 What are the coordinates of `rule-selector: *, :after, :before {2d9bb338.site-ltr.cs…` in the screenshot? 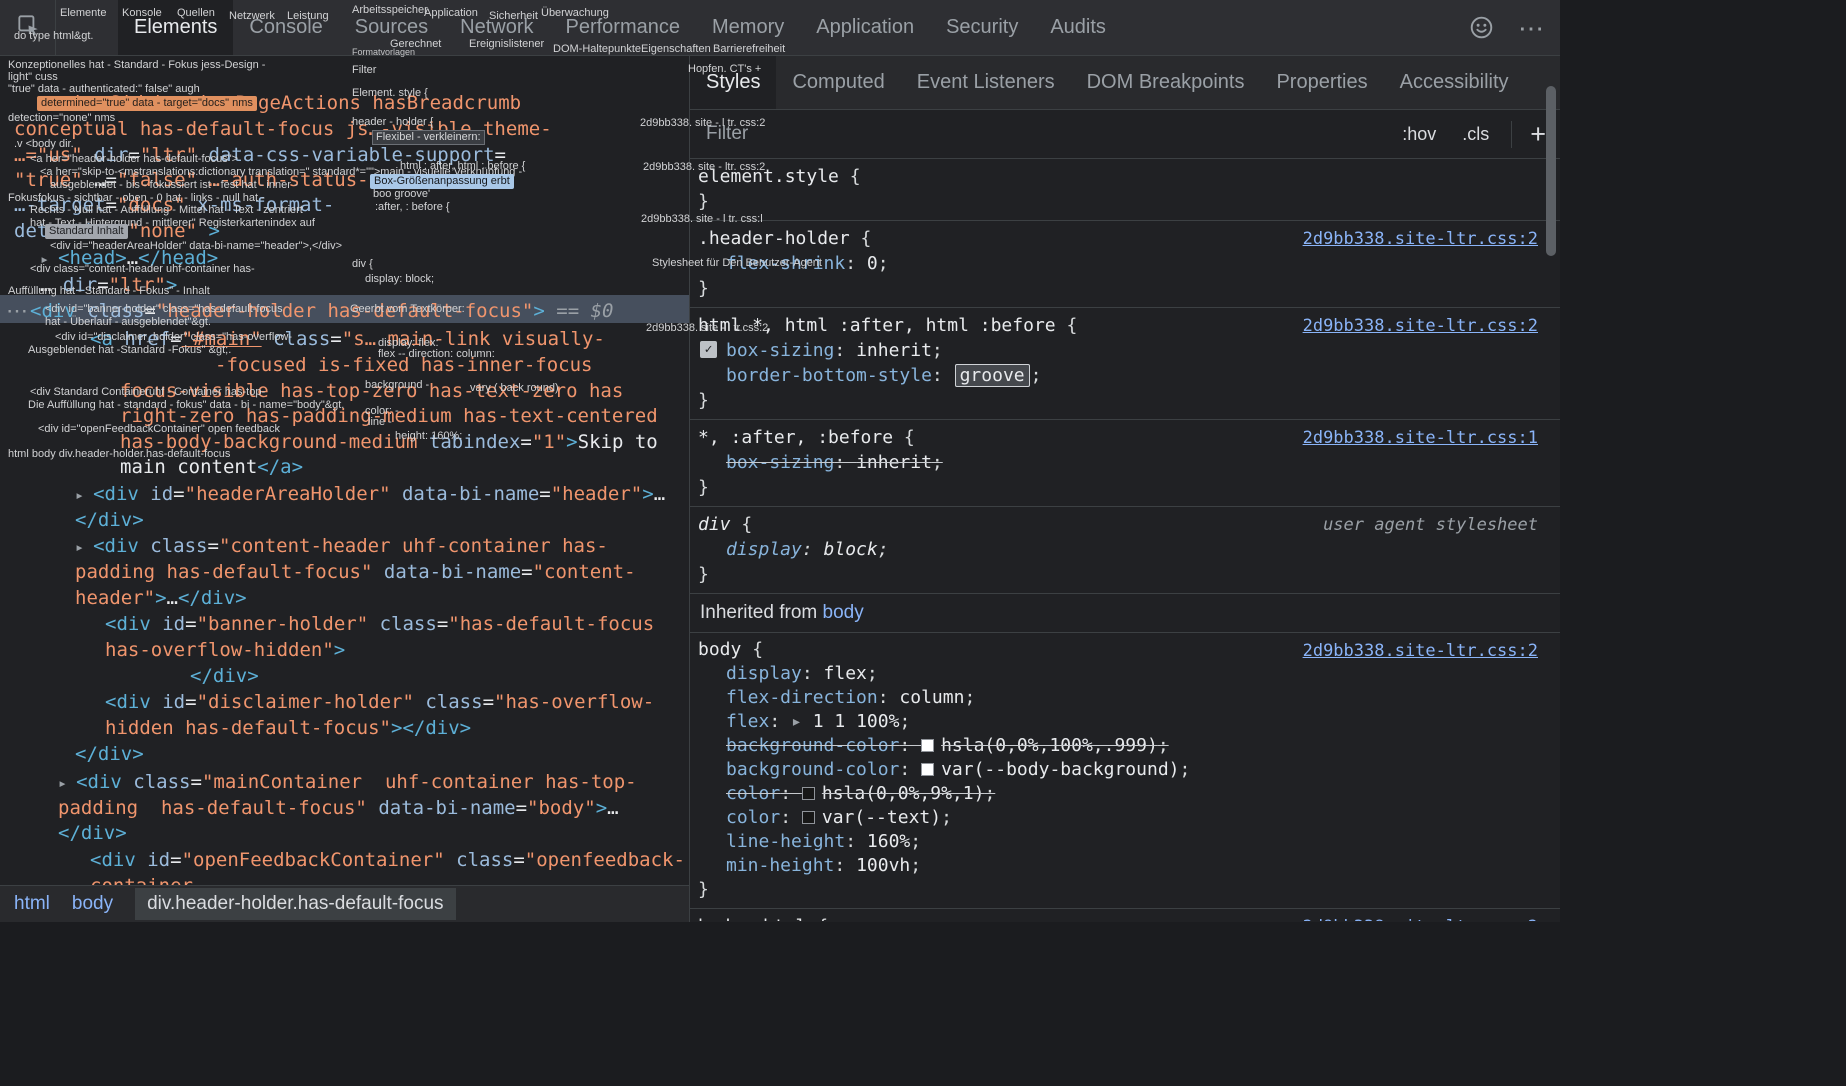 It's located at (1124, 437).